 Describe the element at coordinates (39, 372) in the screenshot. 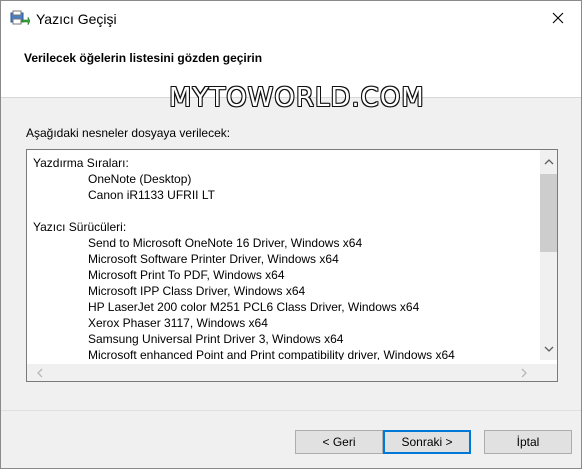

I see `chevron-left-icon` at that location.